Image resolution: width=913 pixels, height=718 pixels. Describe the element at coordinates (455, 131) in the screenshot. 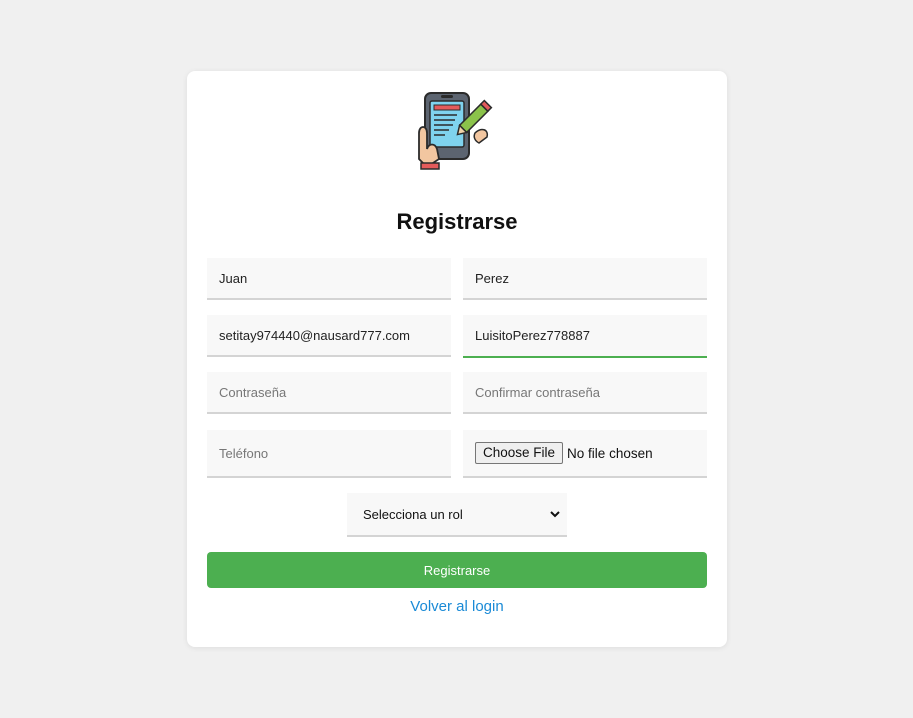

I see `phone-signing-icon` at that location.